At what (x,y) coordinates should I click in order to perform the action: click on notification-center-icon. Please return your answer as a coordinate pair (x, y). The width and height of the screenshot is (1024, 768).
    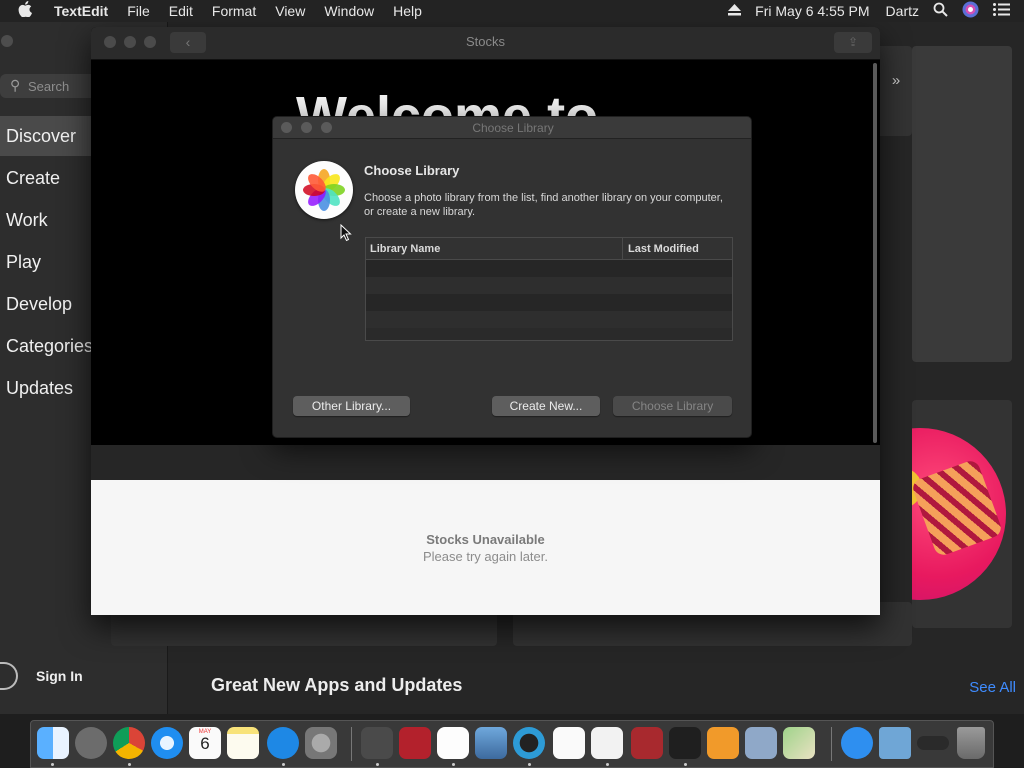
    Looking at the image, I should click on (1001, 11).